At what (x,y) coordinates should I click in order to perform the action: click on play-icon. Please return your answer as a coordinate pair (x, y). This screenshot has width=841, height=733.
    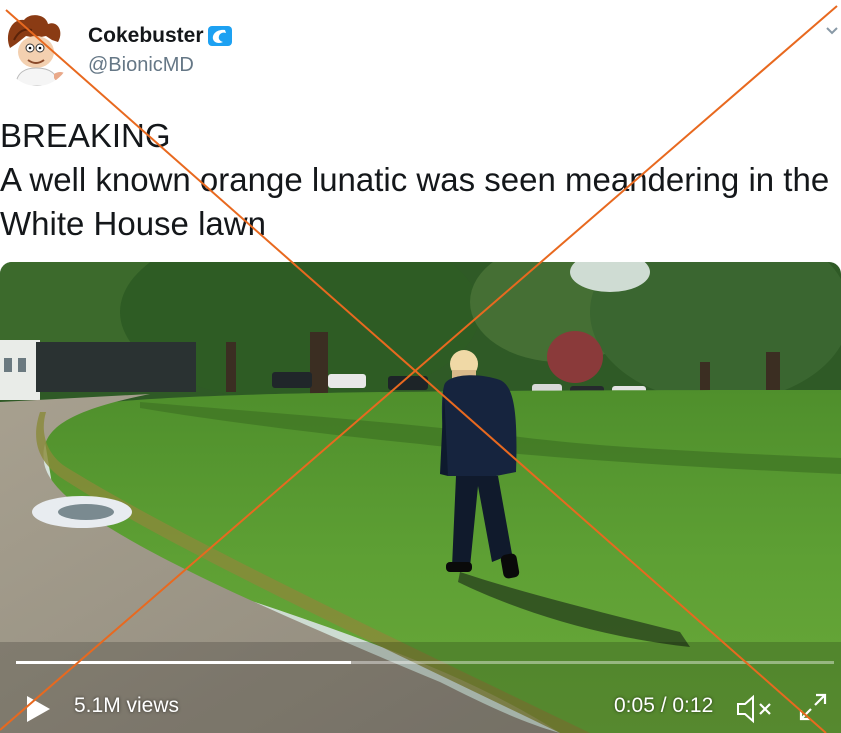
    Looking at the image, I should click on (38, 709).